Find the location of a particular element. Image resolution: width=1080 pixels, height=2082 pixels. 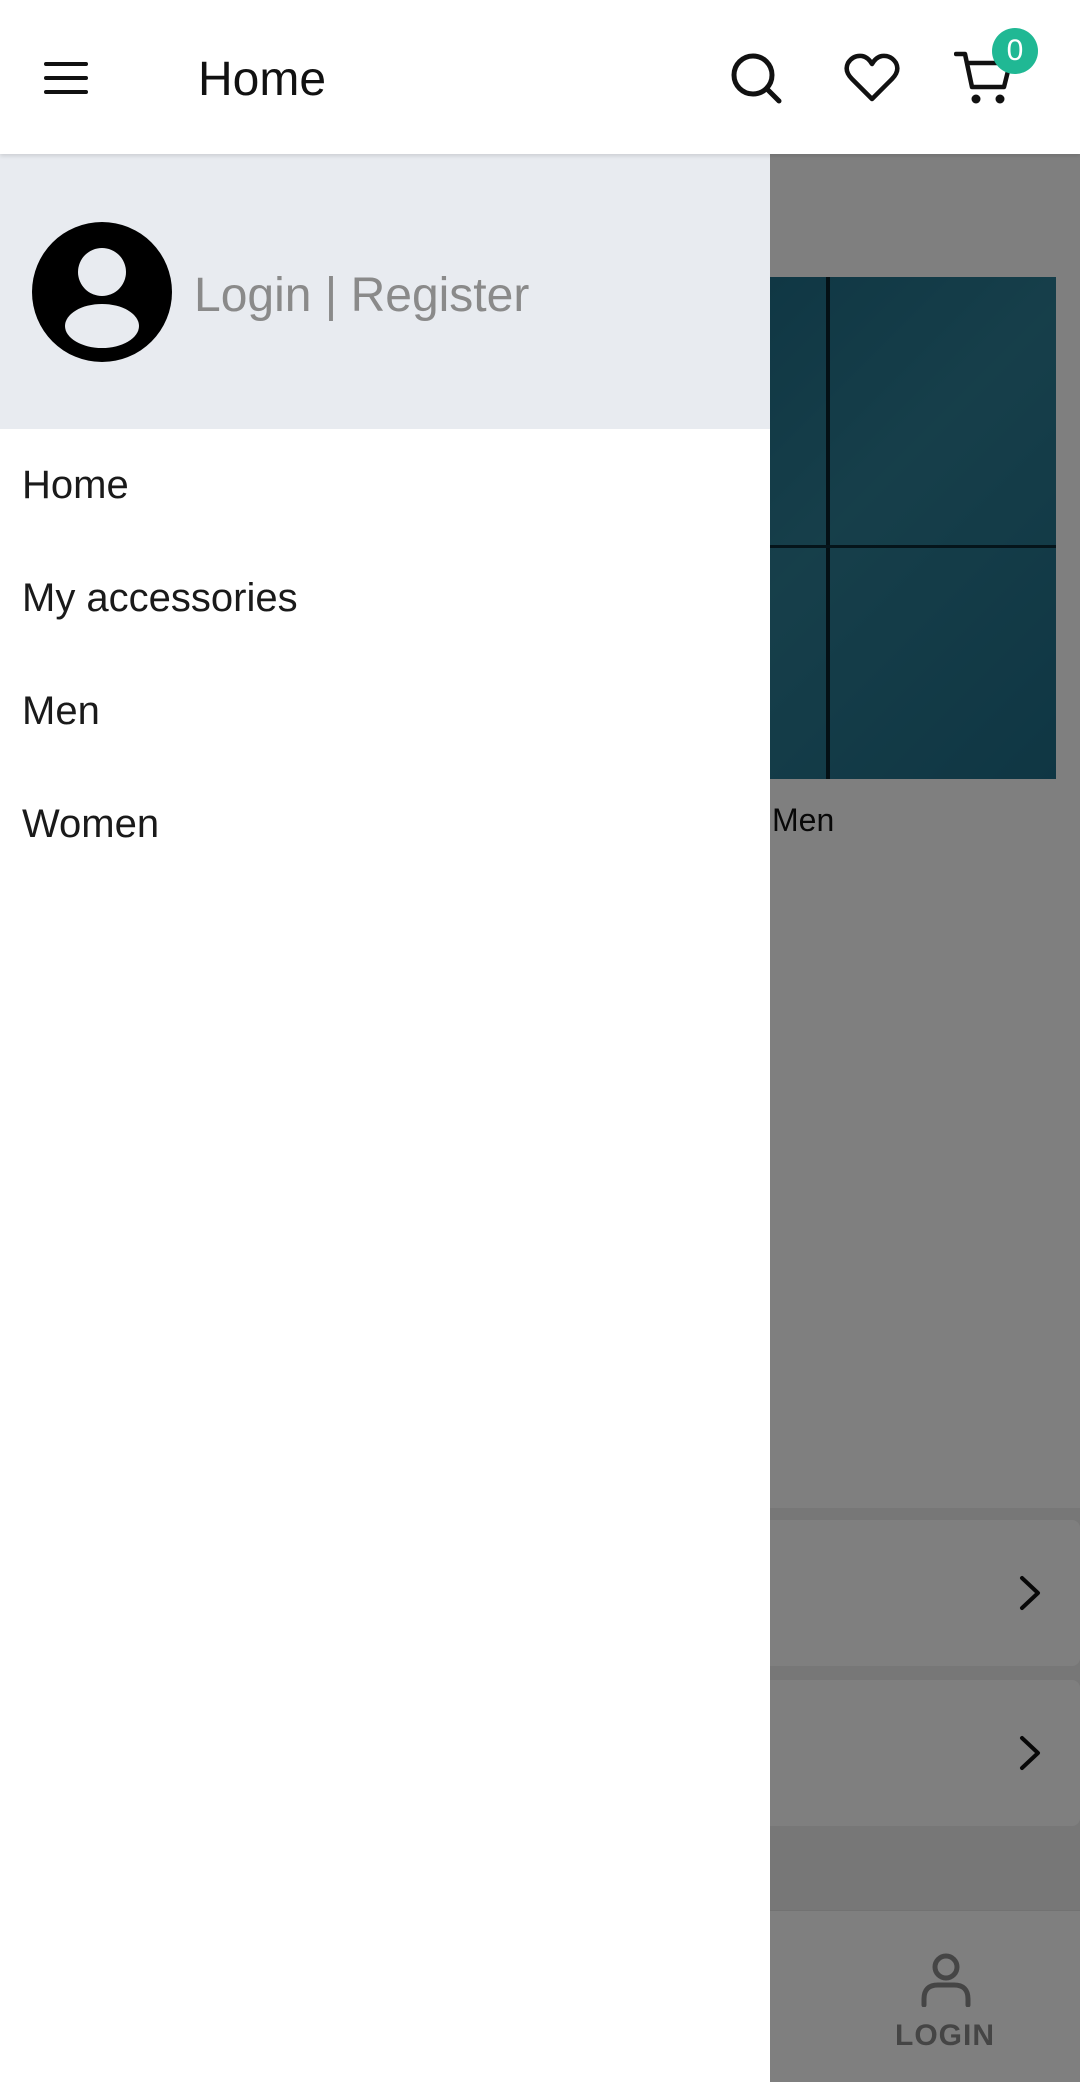

search-button is located at coordinates (756, 78).